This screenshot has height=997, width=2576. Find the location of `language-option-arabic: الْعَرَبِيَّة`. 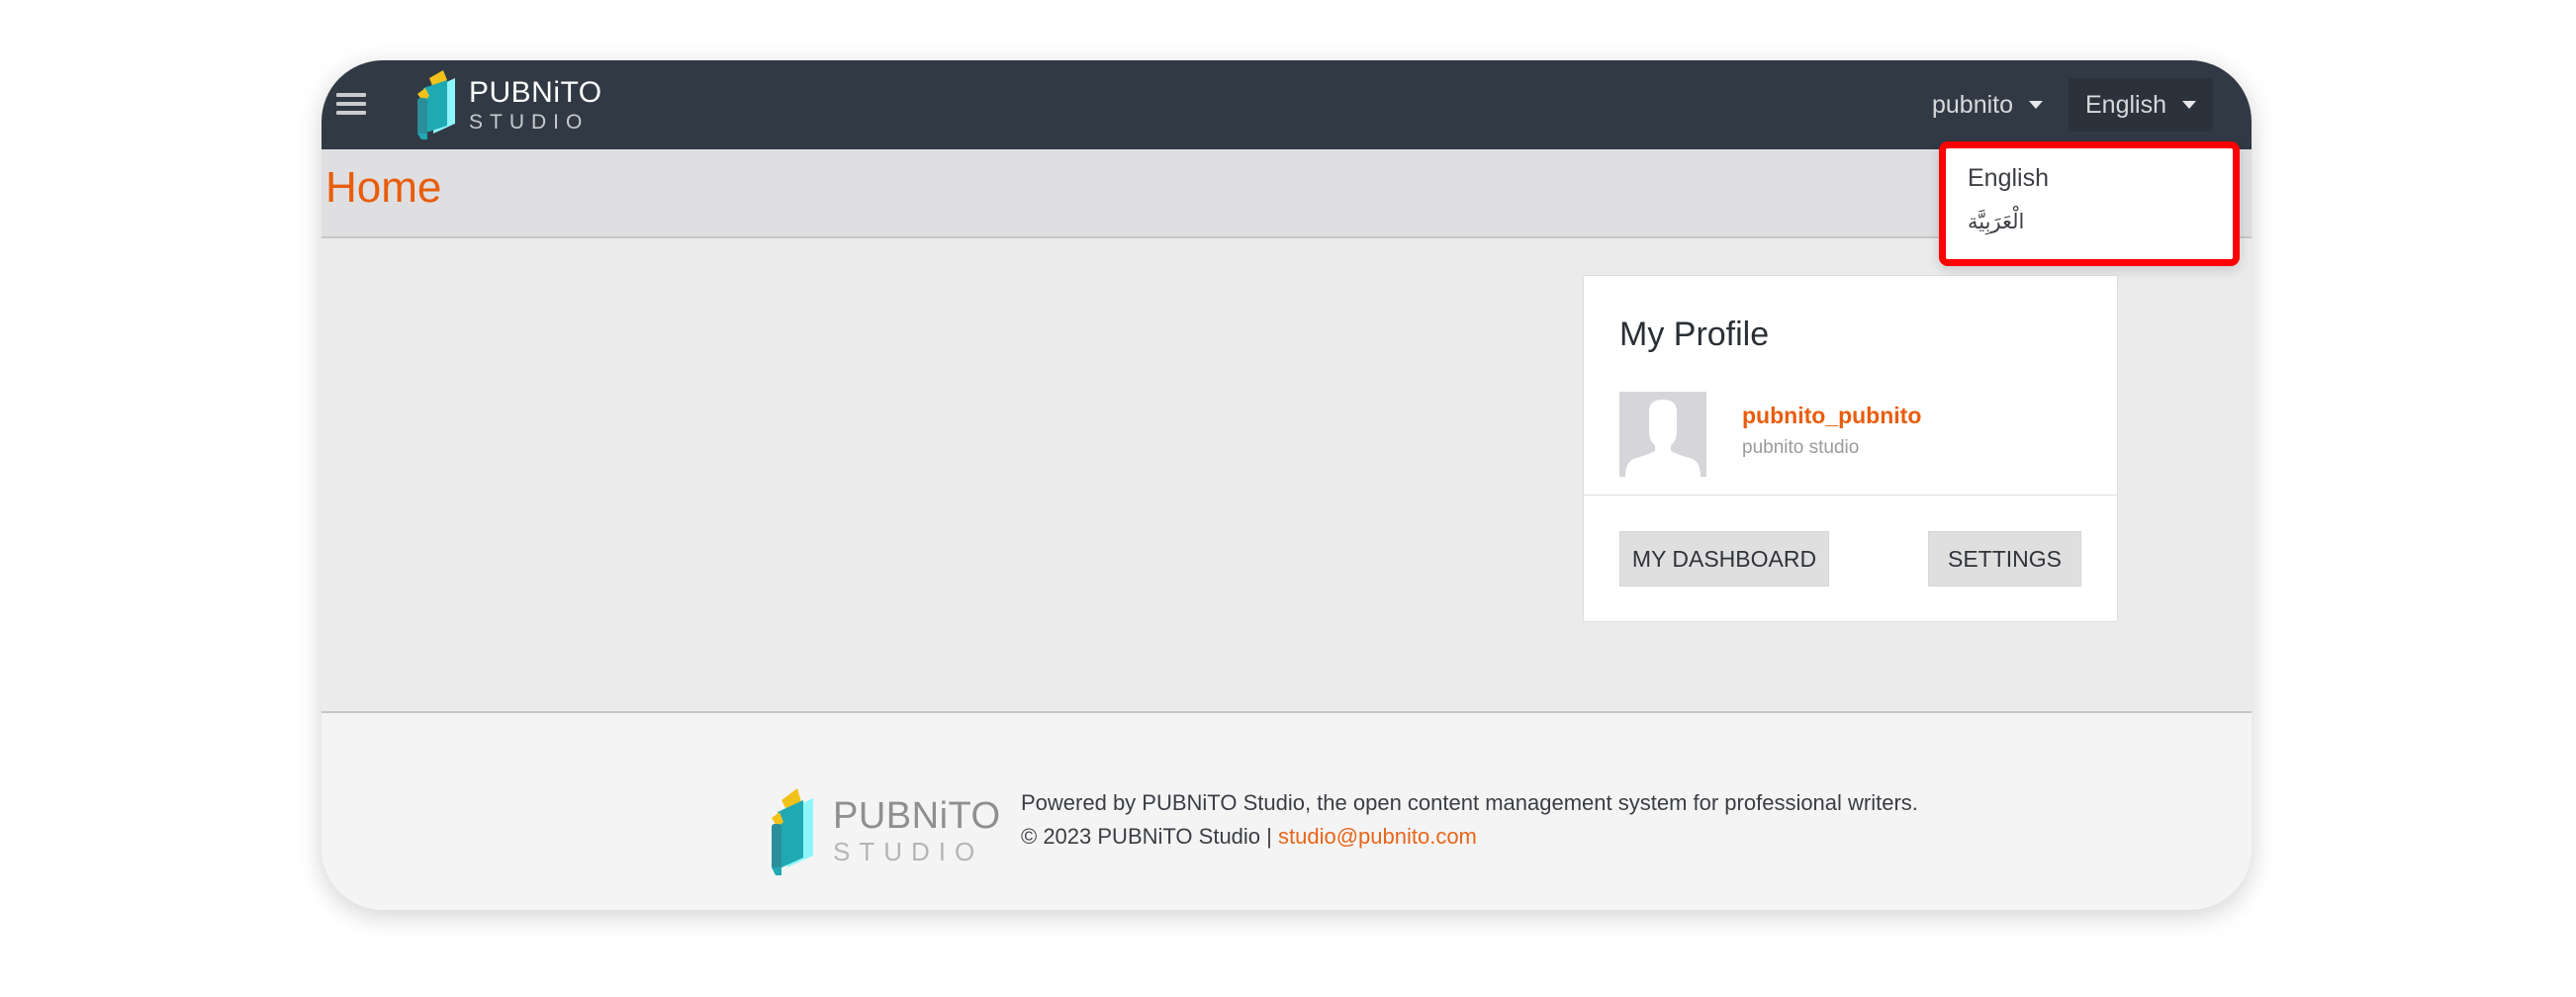

language-option-arabic: الْعَرَبِيَّة is located at coordinates (1996, 222).